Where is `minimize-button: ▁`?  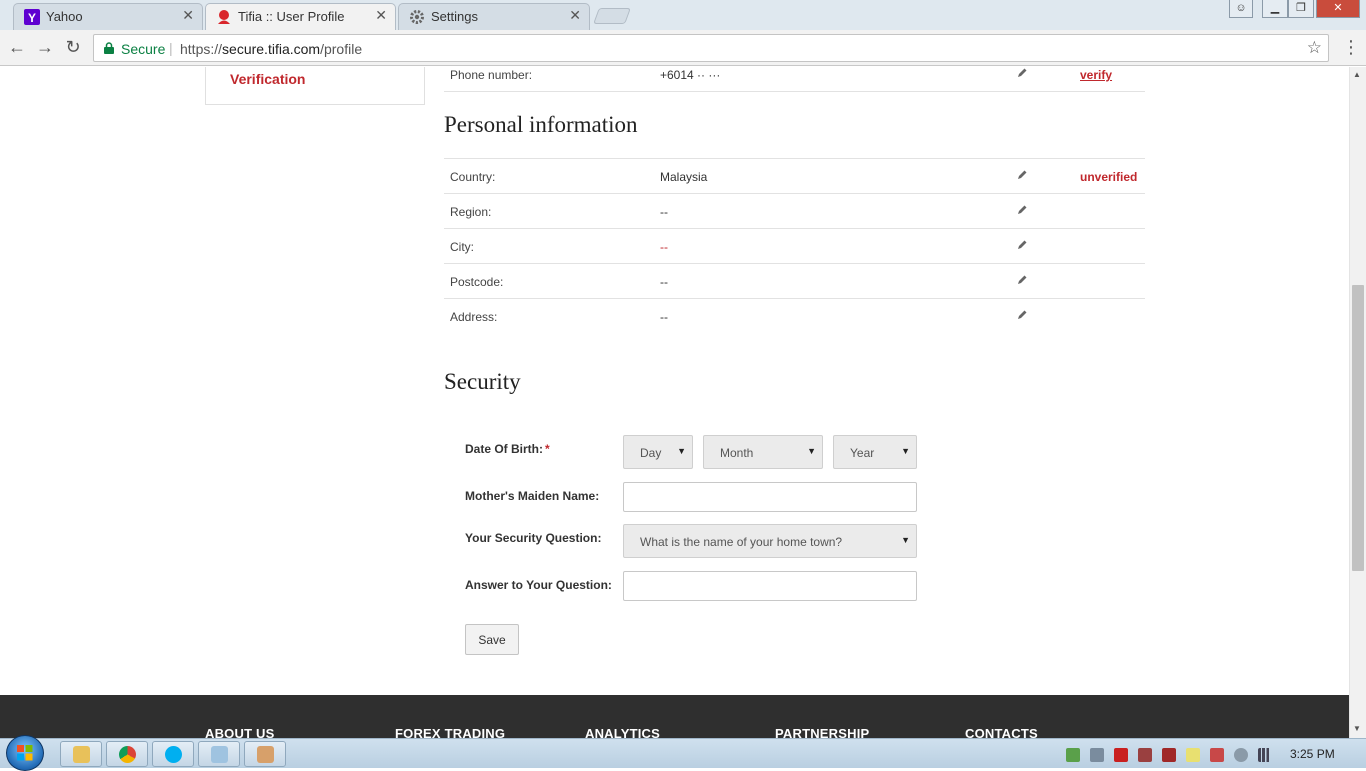
minimize-button: ▁ is located at coordinates (1275, 9).